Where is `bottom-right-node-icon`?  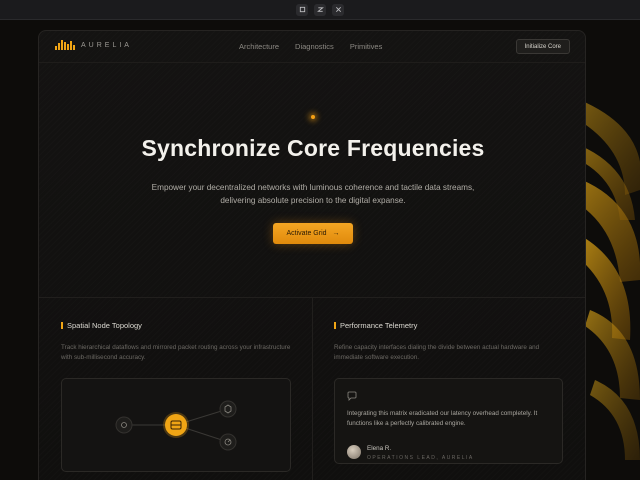
bottom-right-node-icon is located at coordinates (228, 442).